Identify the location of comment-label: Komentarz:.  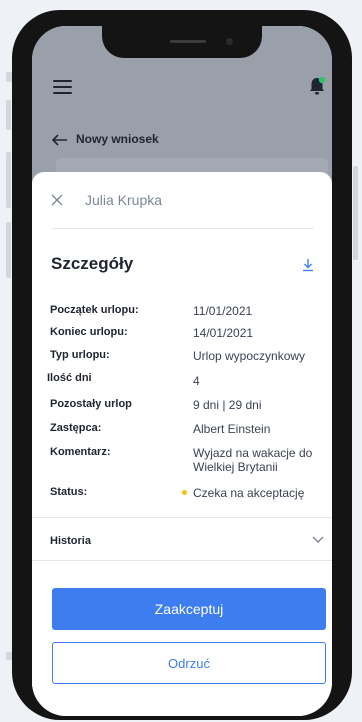
(80, 452).